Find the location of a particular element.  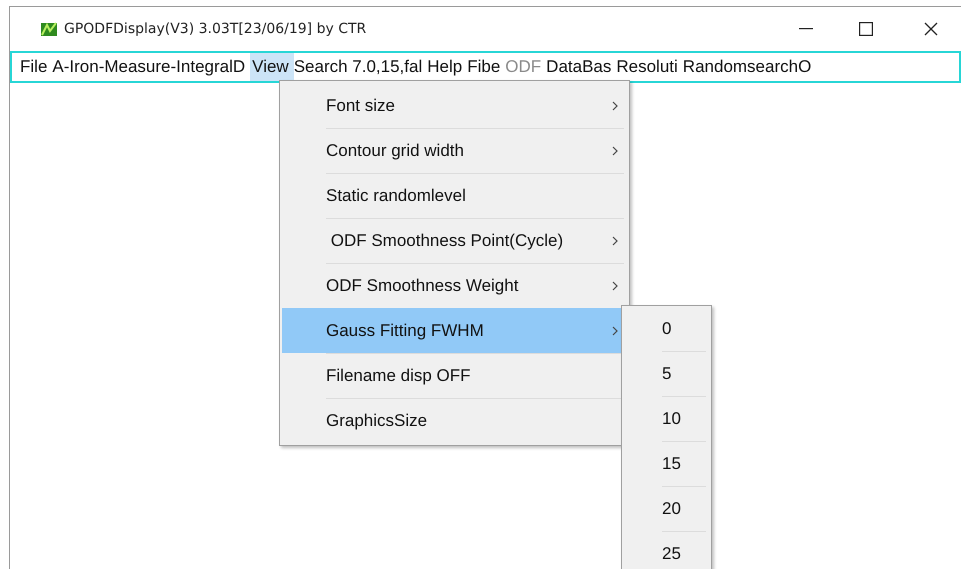

menu-item: 20 is located at coordinates (664, 508).